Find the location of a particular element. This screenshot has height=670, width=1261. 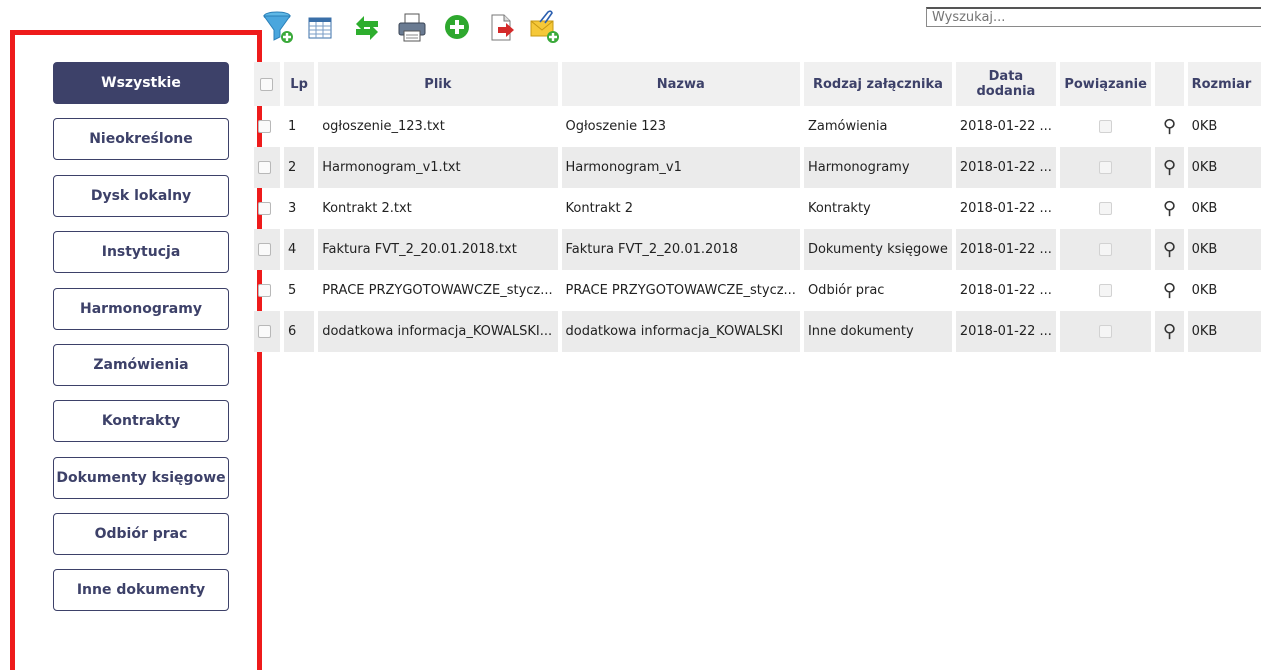

cell-plik: Harmonogram_v1.txt is located at coordinates (438, 167).